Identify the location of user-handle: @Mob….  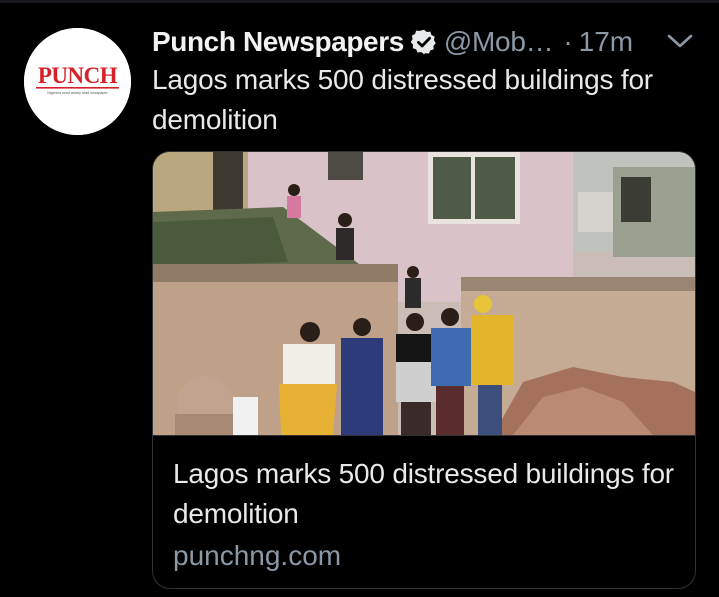
(499, 42).